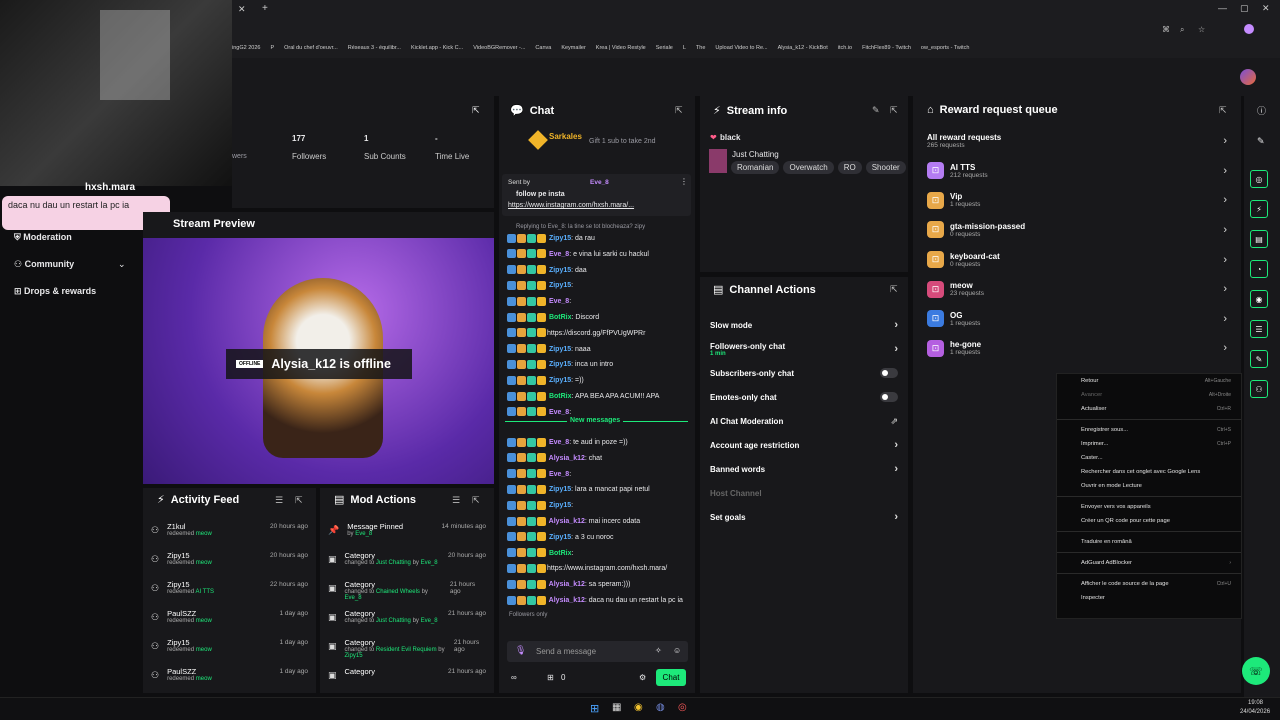  What do you see at coordinates (808, 167) in the screenshot?
I see `stream-tag: Overwatch` at bounding box center [808, 167].